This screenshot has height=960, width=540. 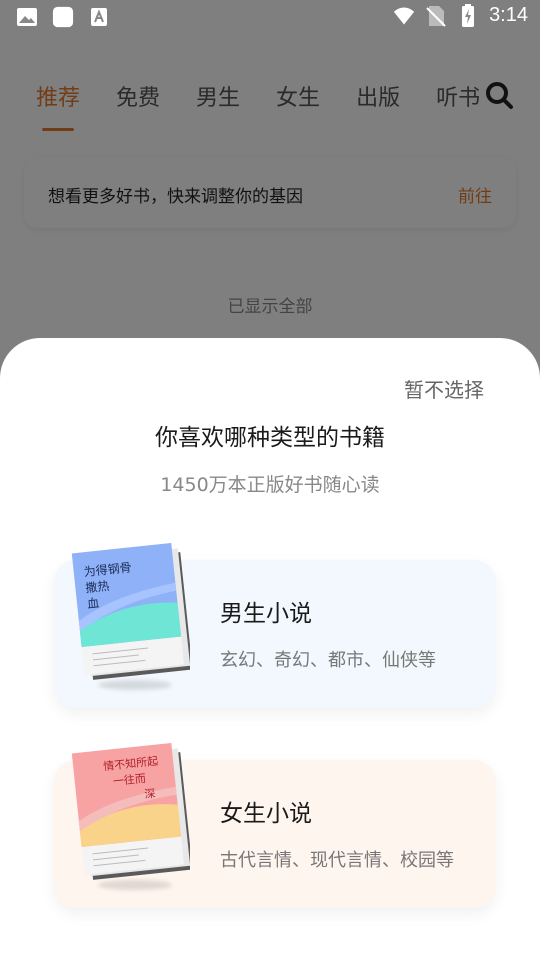 I want to click on font-notification-icon, so click(x=99, y=17).